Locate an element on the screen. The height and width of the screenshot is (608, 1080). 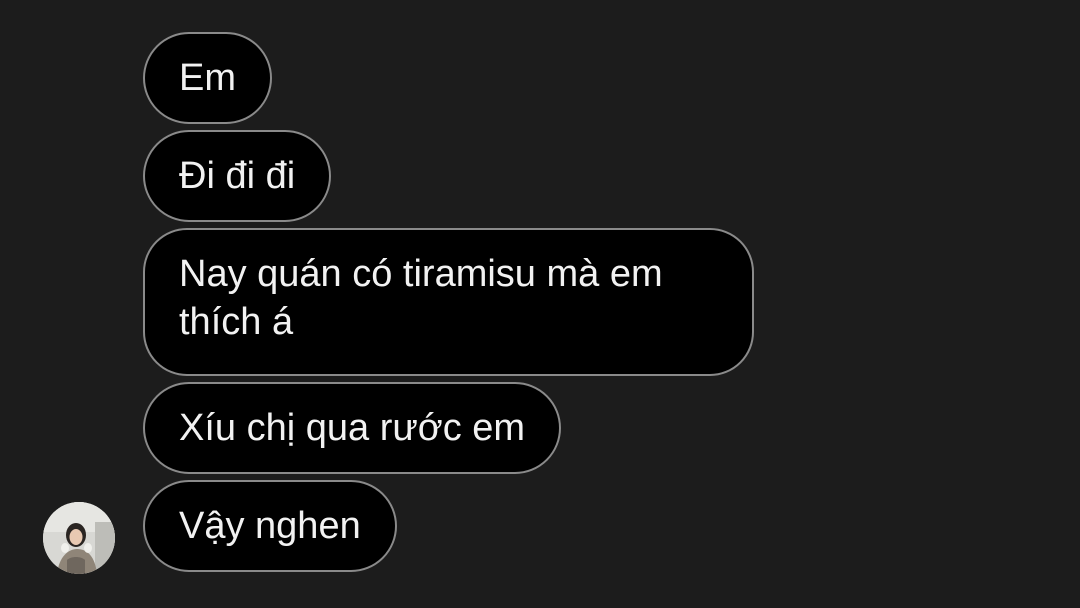
message-bubble: Đi đi đi is located at coordinates (237, 176).